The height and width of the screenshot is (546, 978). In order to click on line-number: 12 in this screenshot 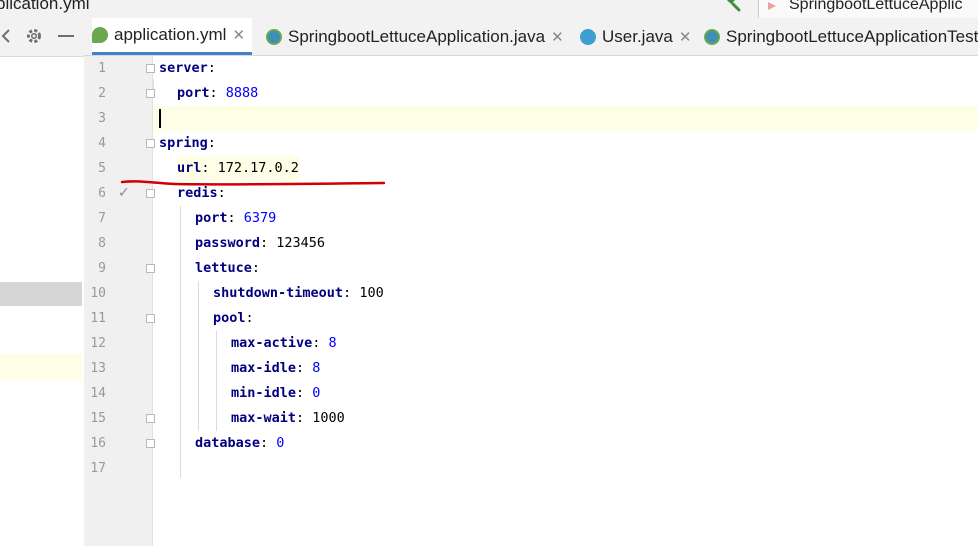, I will do `click(98, 343)`.